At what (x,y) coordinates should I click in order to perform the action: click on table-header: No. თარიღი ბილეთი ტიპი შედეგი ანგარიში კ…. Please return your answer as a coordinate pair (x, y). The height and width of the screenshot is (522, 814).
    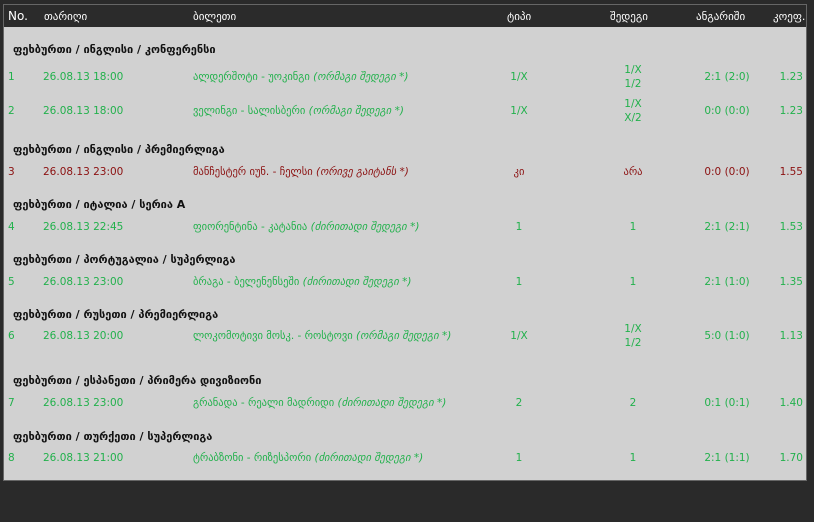
    Looking at the image, I should click on (405, 16).